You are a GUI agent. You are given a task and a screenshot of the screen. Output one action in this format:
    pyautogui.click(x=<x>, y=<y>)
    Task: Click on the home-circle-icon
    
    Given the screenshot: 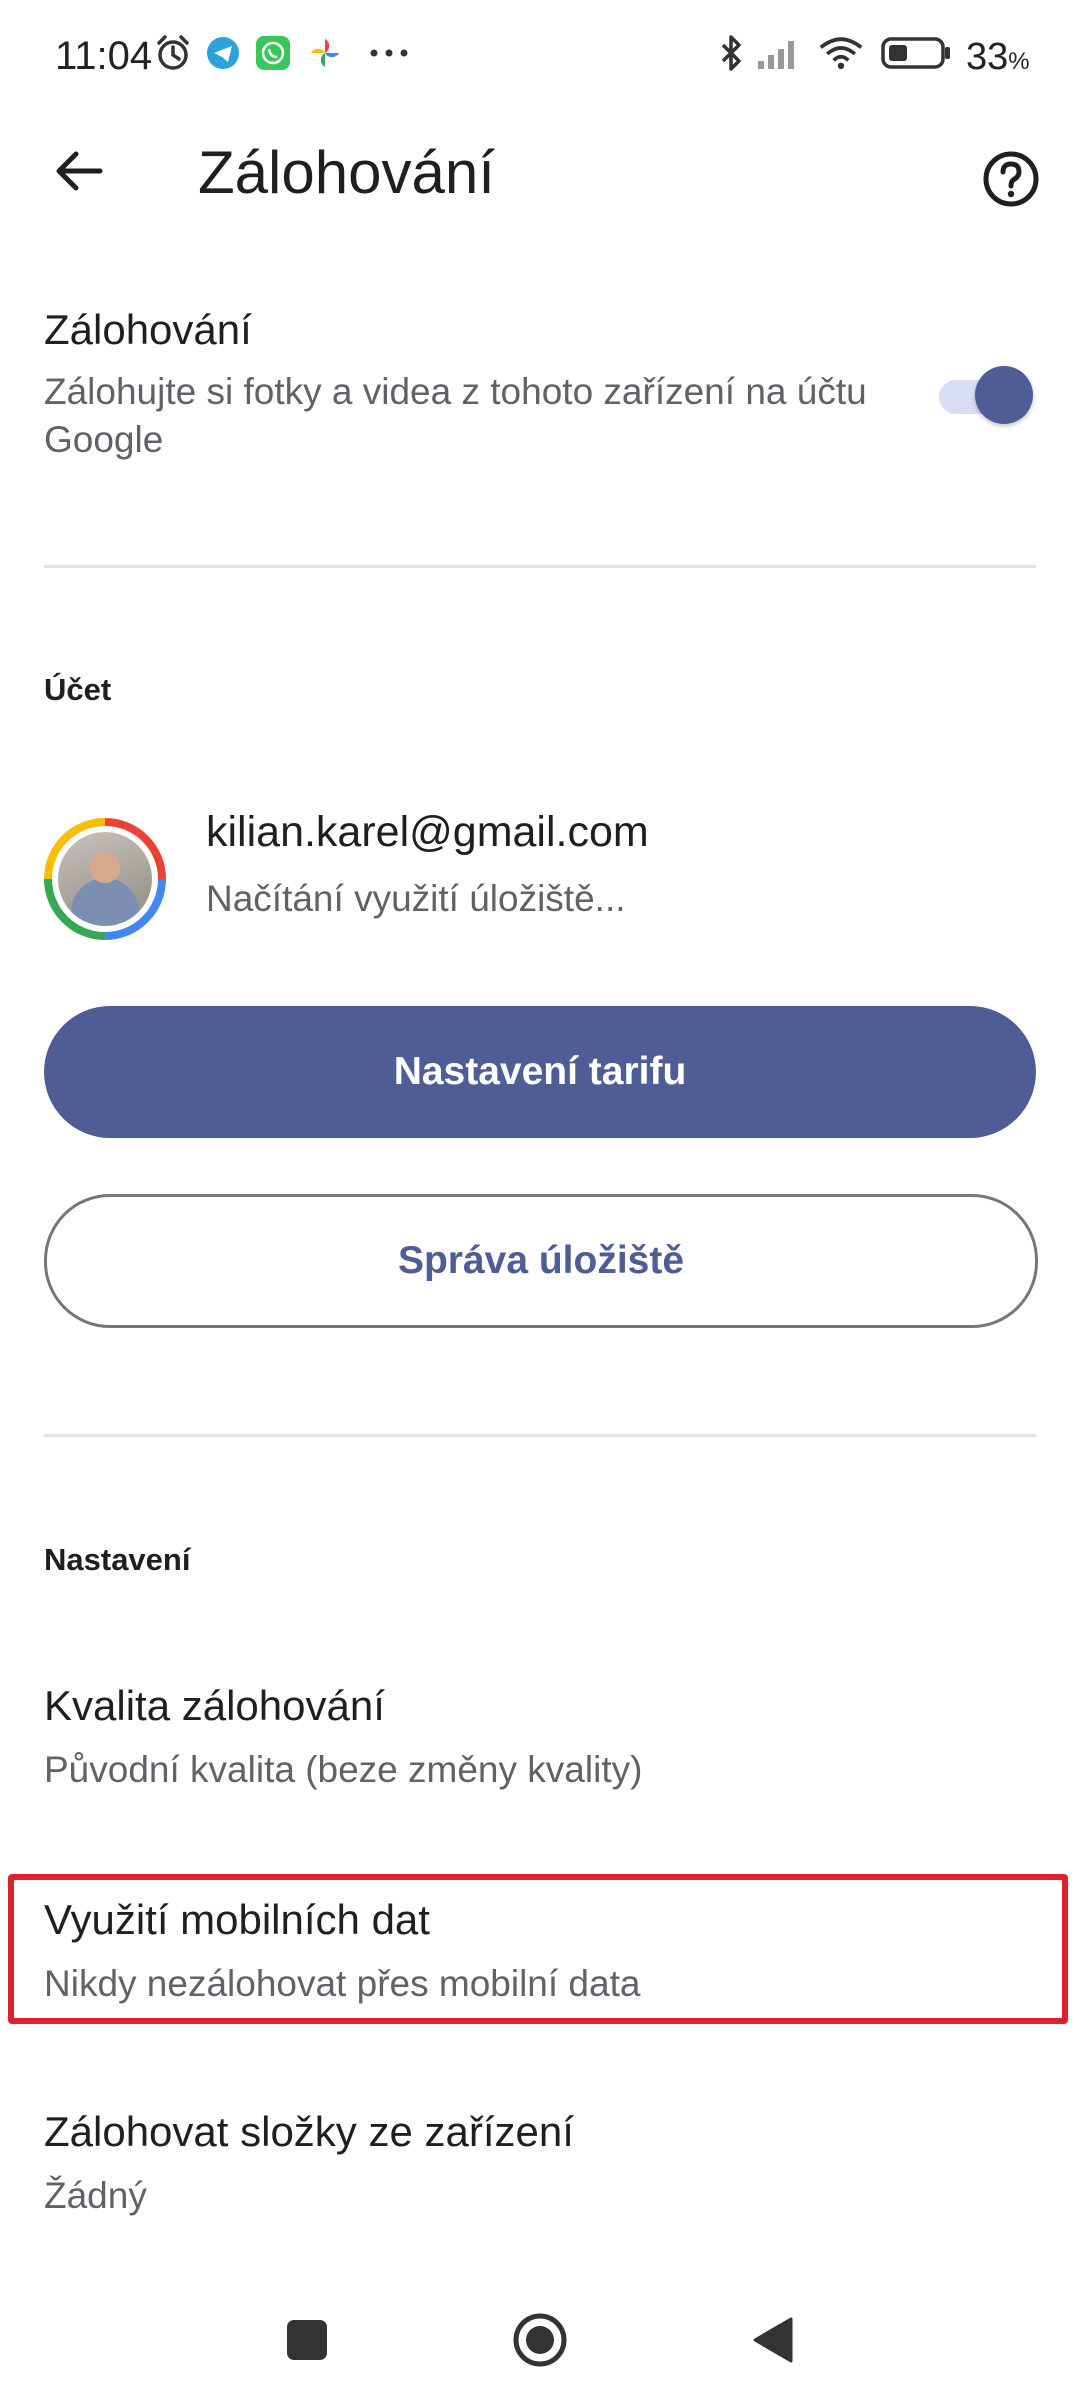 What is the action you would take?
    pyautogui.click(x=540, y=2340)
    